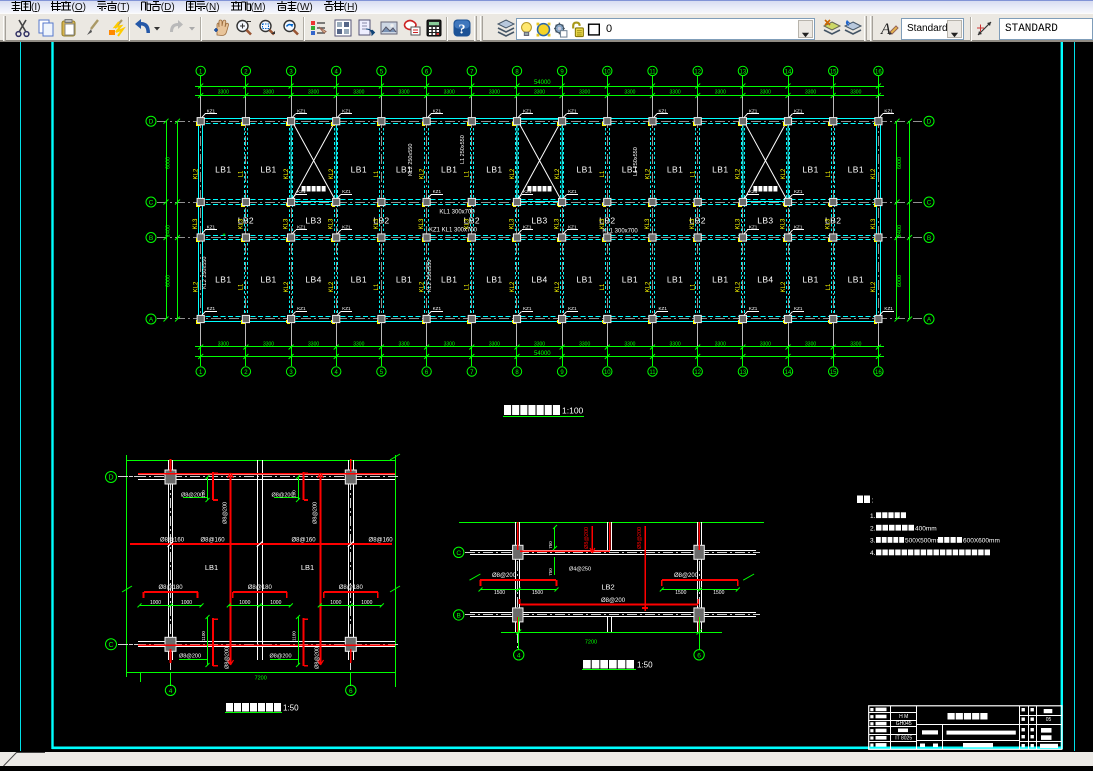 Image resolution: width=1093 pixels, height=771 pixels. What do you see at coordinates (303, 541) in the screenshot?
I see `svg-text: Ø8@160` at bounding box center [303, 541].